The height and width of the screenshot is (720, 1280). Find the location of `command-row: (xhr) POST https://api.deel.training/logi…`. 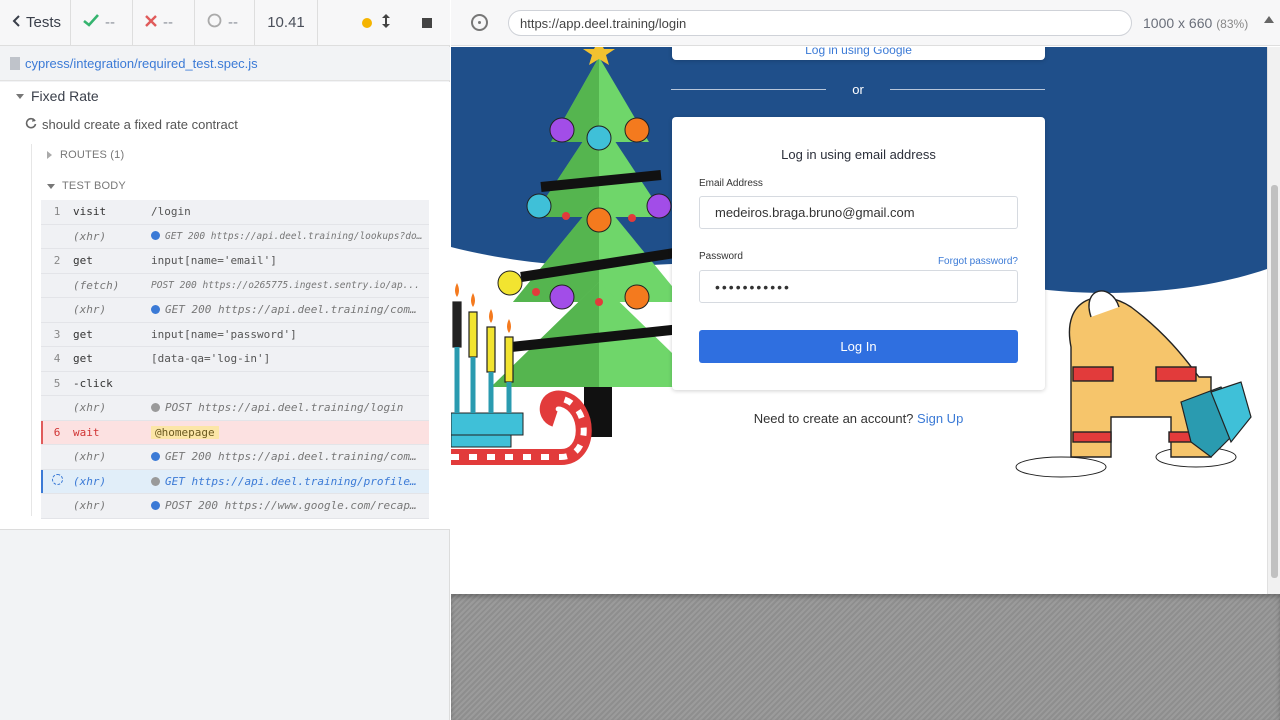

command-row: (xhr) POST https://api.deel.training/logi… is located at coordinates (235, 408).